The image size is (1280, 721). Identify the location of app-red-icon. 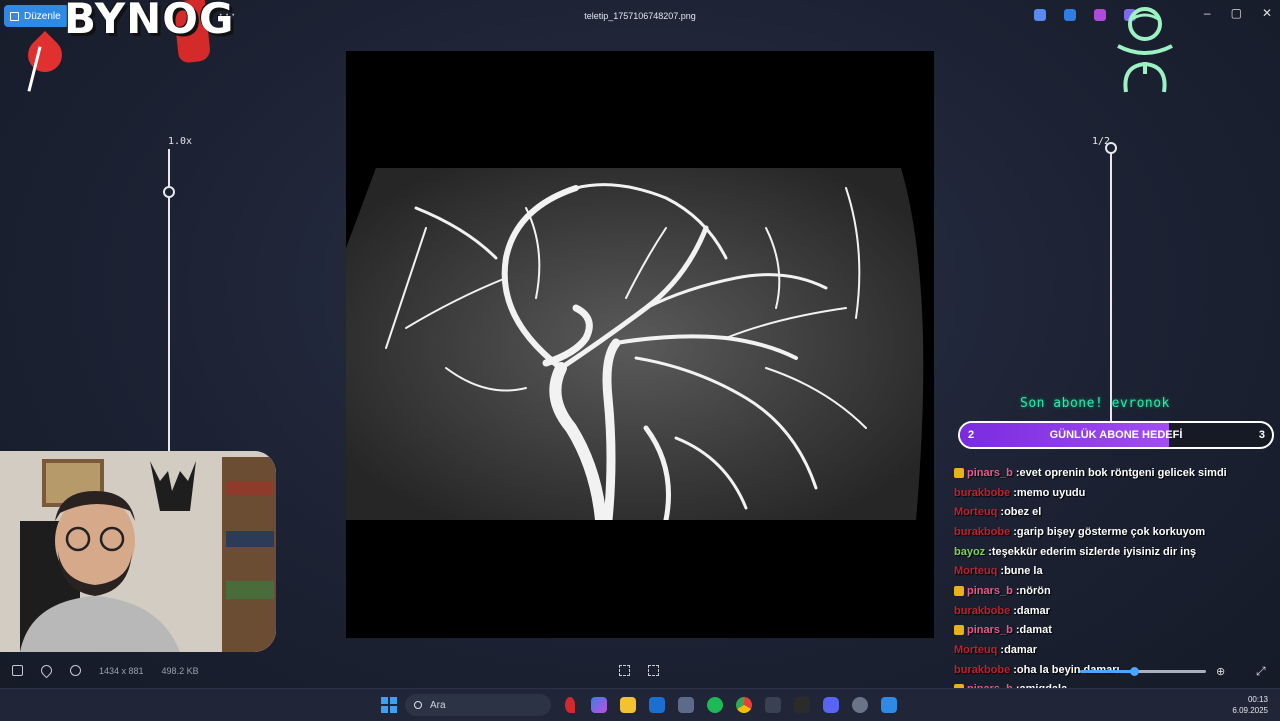
(570, 705).